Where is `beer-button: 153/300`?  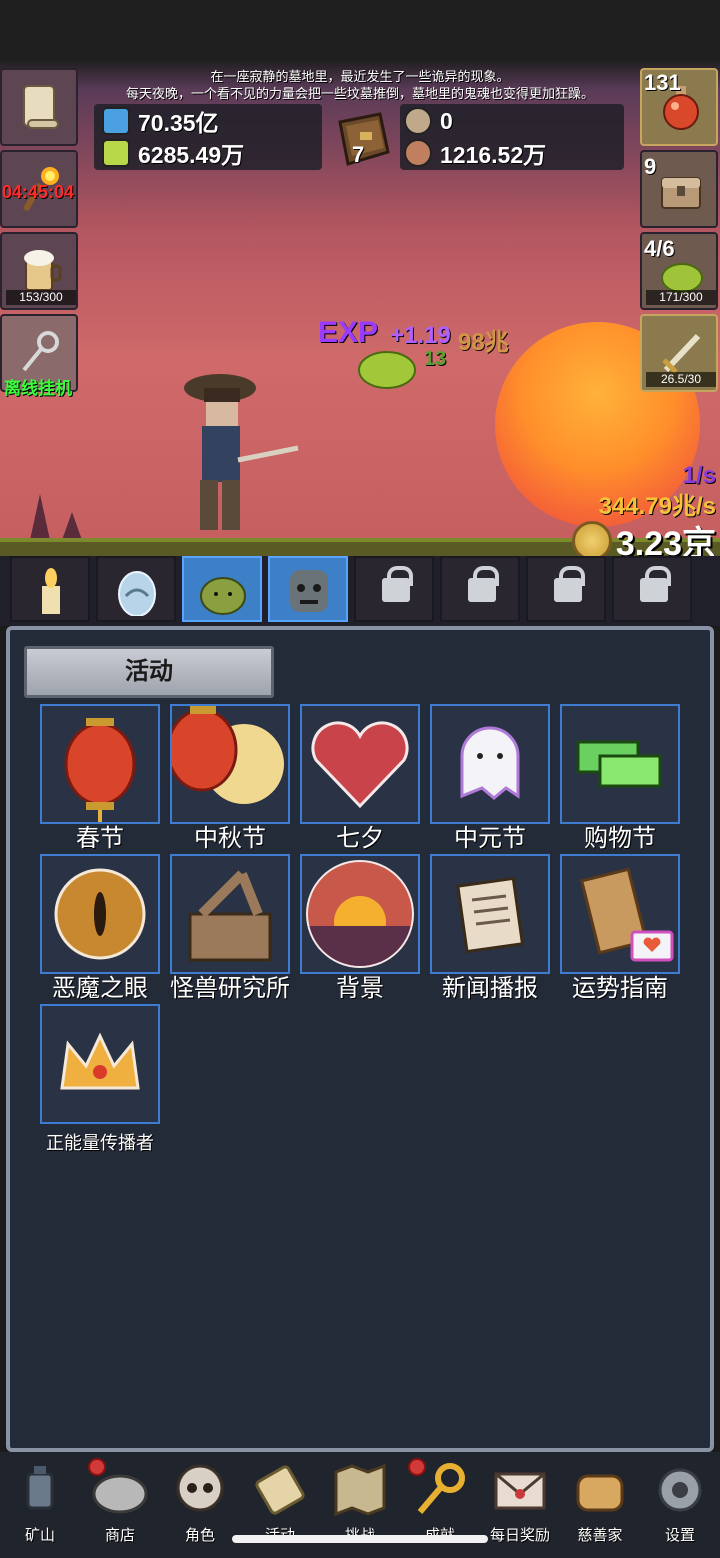 beer-button: 153/300 is located at coordinates (39, 271).